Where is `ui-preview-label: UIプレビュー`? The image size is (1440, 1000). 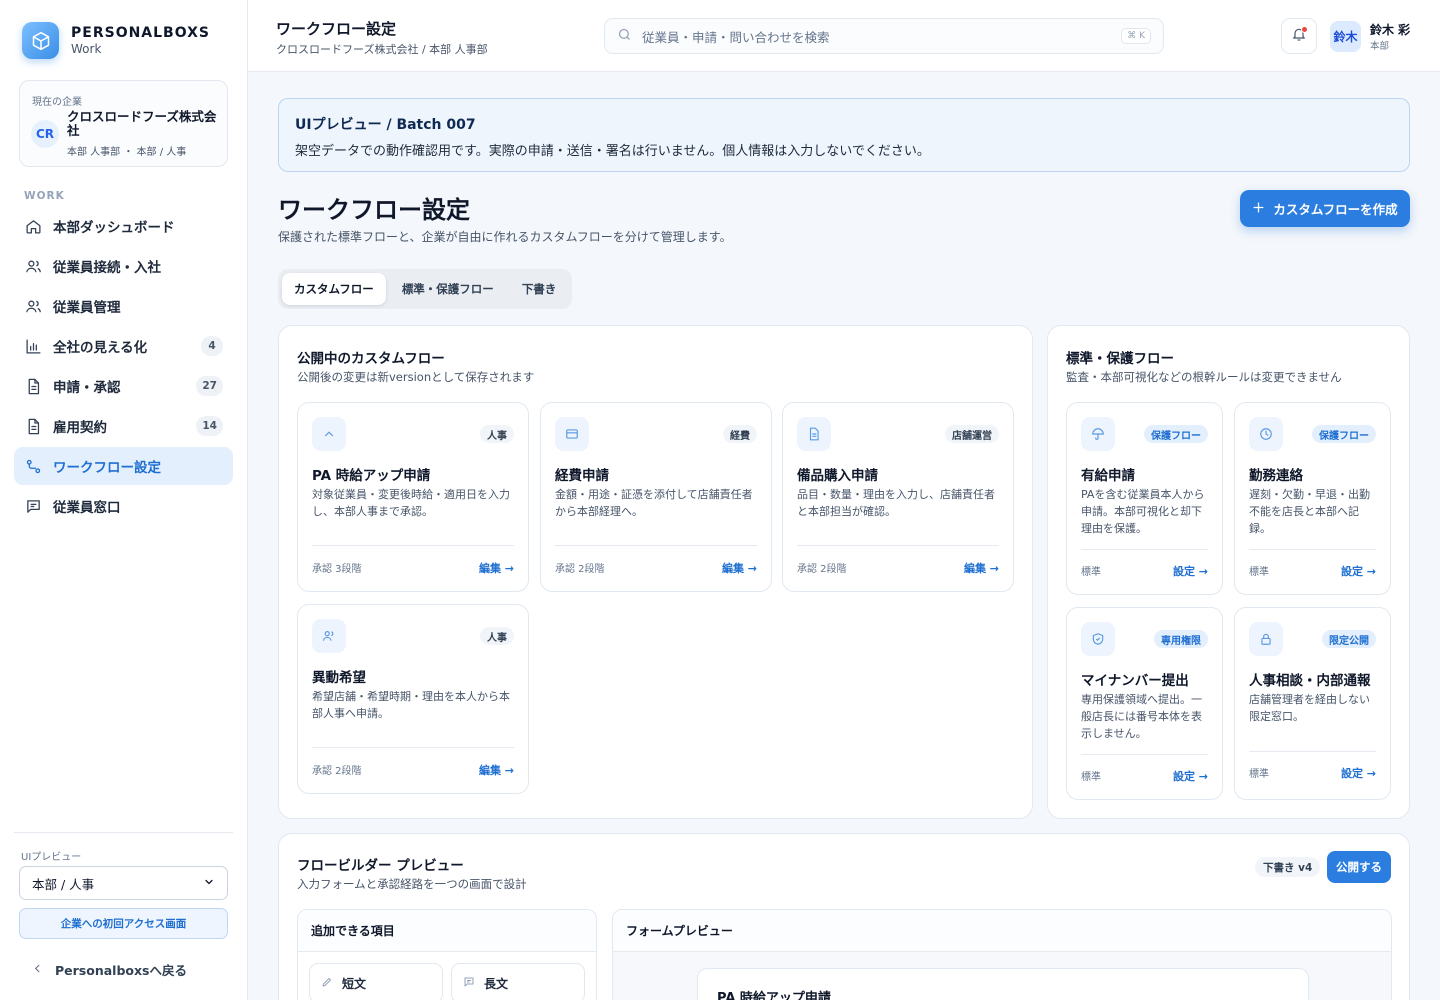
ui-preview-label: UIプレビュー is located at coordinates (51, 857).